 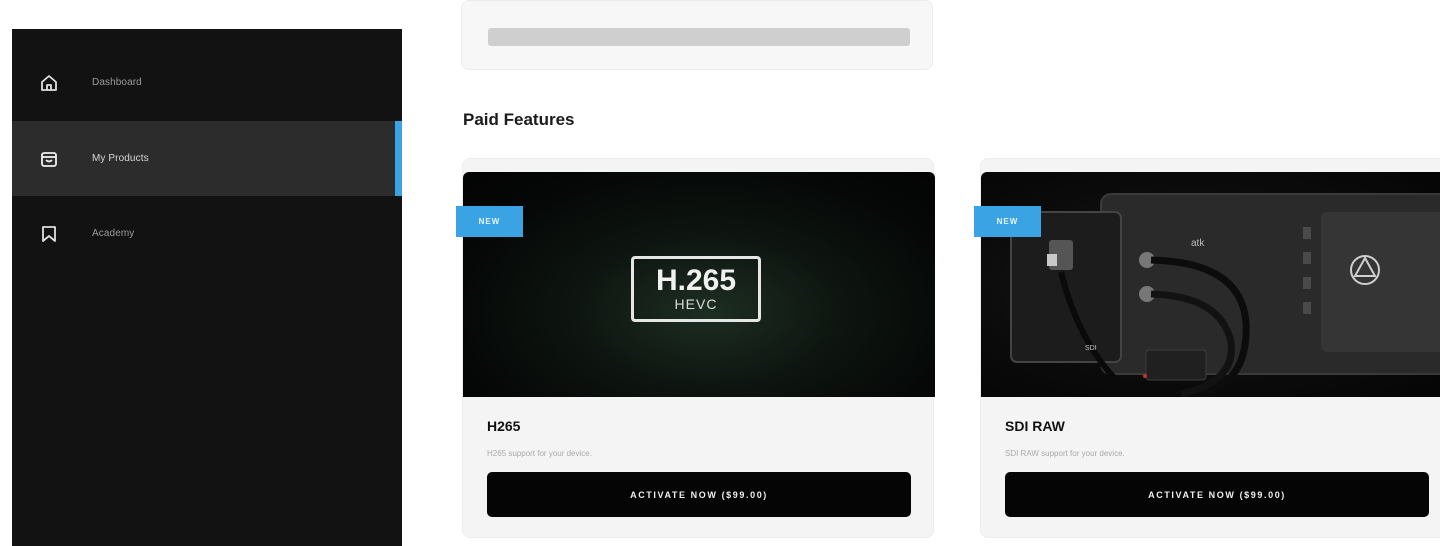 I want to click on card-description: H265 support for your device., so click(x=539, y=453).